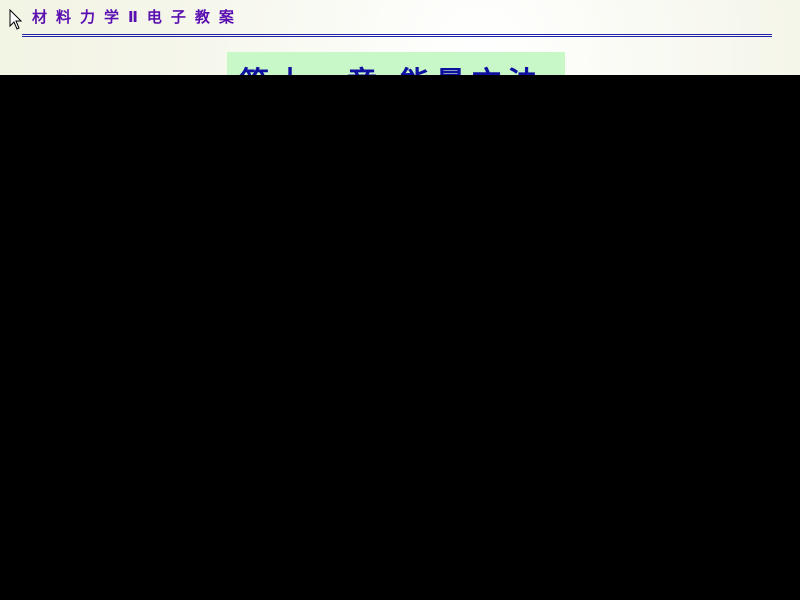 The height and width of the screenshot is (600, 800). I want to click on course-header: 材料力学Ⅱ电子教案, so click(137, 17).